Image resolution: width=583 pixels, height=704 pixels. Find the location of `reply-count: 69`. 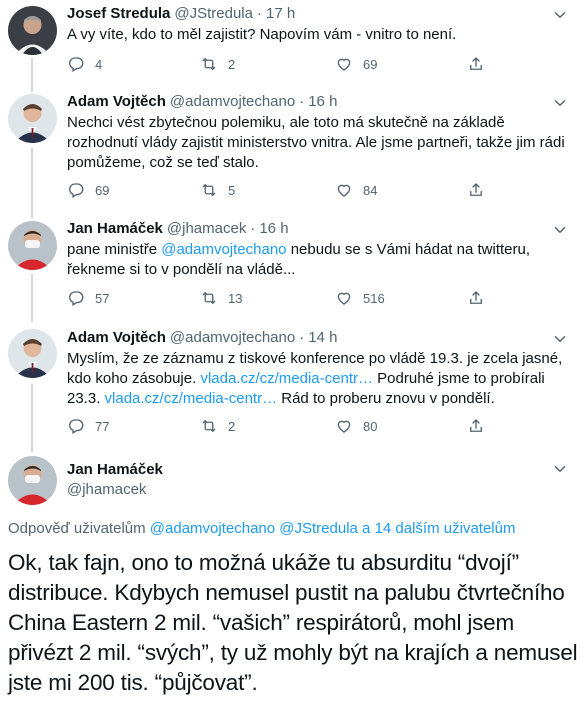

reply-count: 69 is located at coordinates (102, 190).